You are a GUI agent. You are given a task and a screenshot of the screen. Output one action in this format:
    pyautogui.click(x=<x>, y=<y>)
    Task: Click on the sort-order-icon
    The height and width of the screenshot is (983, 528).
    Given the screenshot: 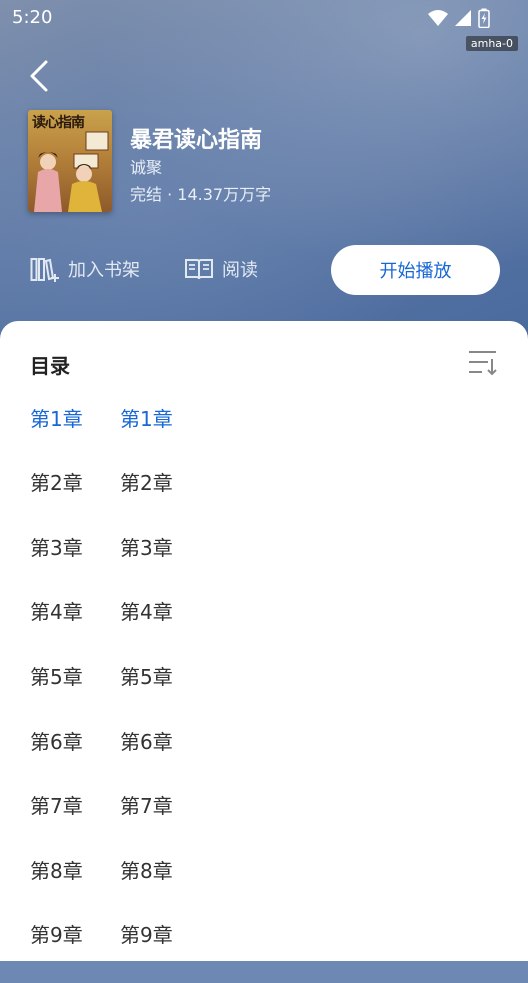 What is the action you would take?
    pyautogui.click(x=483, y=363)
    